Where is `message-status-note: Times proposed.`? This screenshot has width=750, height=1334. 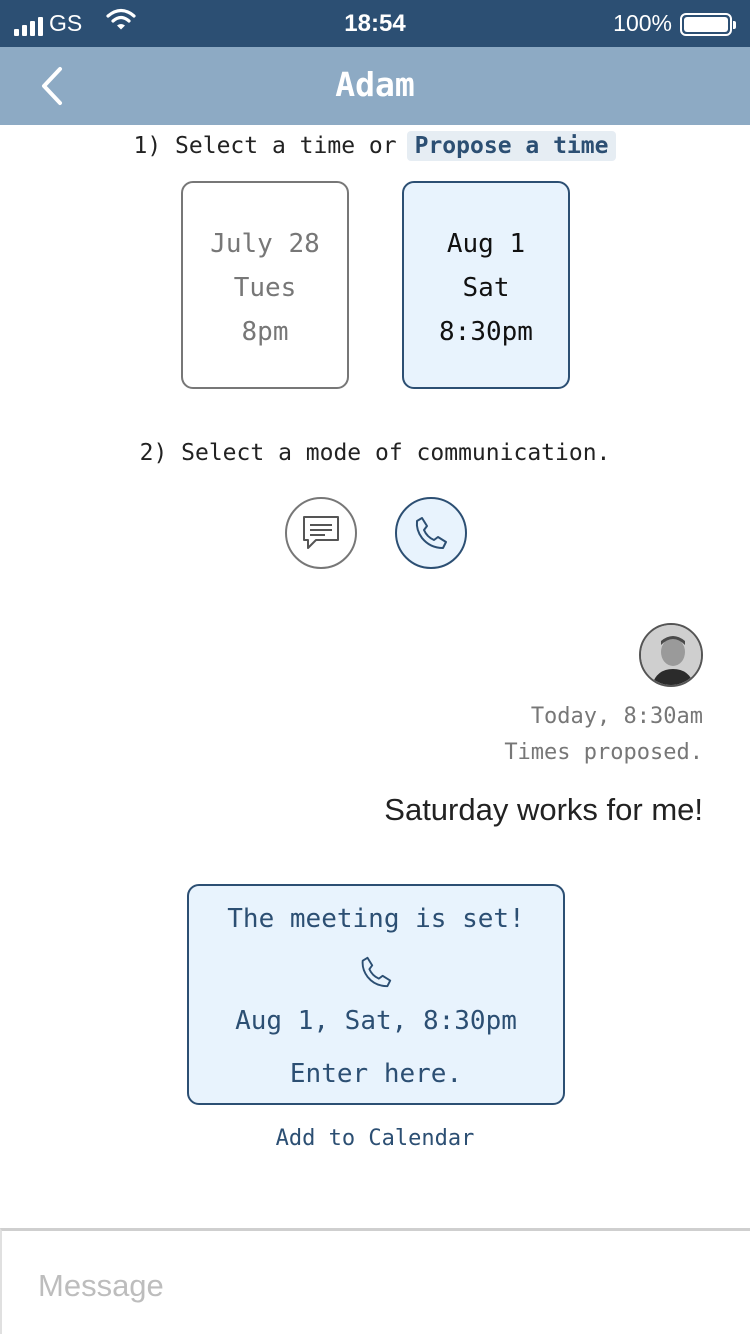 message-status-note: Times proposed. is located at coordinates (603, 752).